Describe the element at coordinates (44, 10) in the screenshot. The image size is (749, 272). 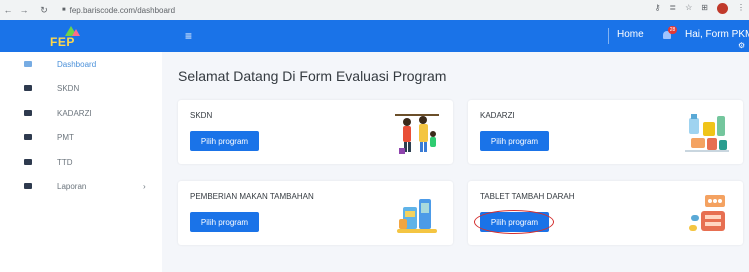
I see `reload-icon: ↻` at that location.